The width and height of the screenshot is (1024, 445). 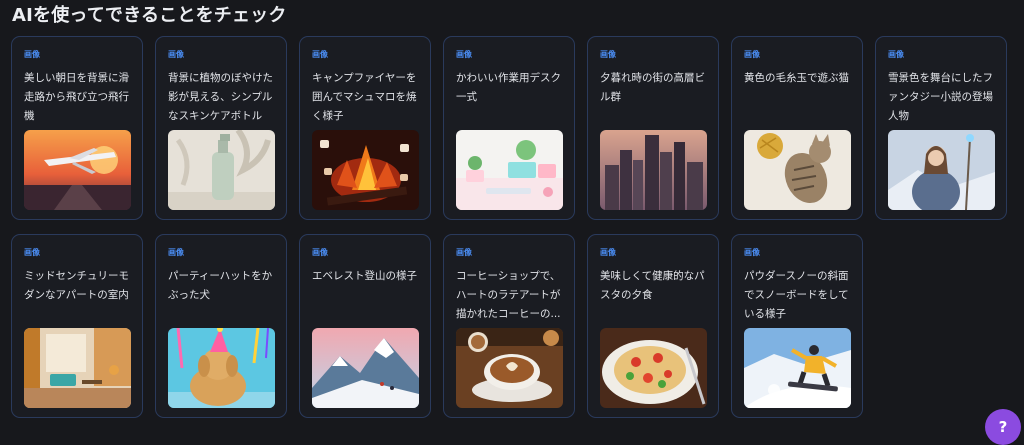 I want to click on airplane-sunrise-image, so click(x=77, y=170).